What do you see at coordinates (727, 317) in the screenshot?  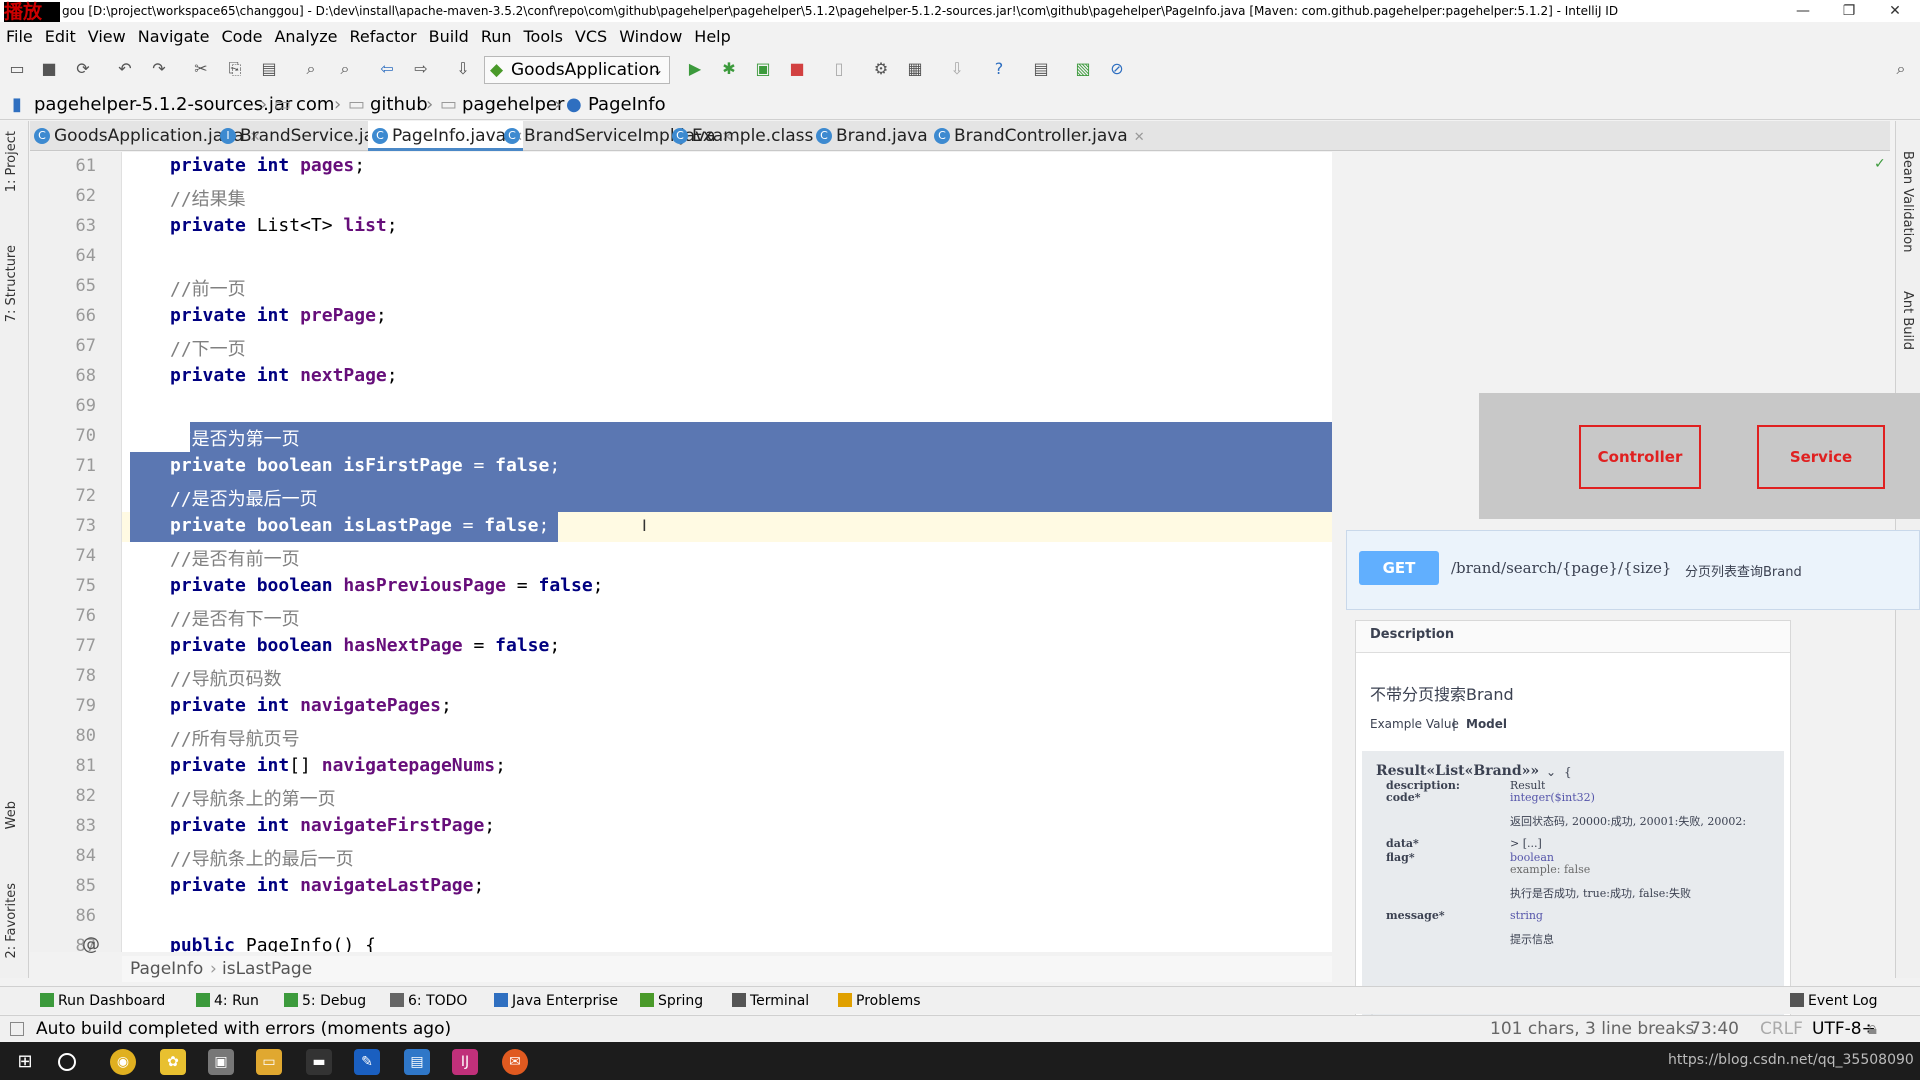 I see `code-line: private int prePage;` at bounding box center [727, 317].